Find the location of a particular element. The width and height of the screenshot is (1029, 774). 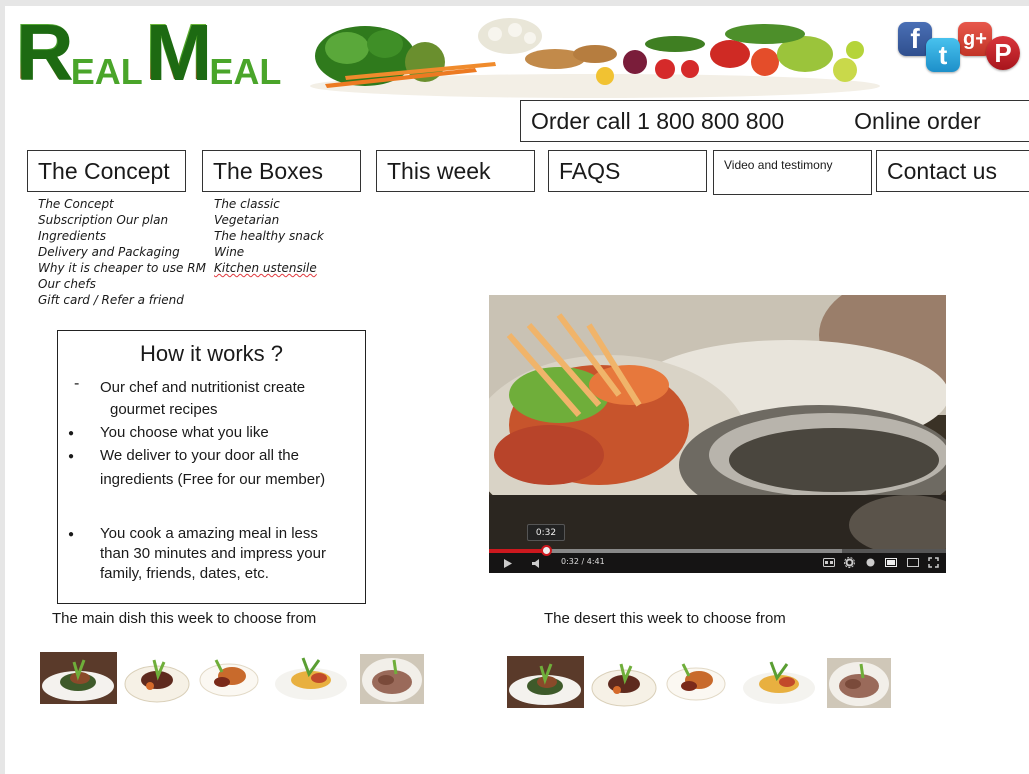

played-bar is located at coordinates (517, 551).